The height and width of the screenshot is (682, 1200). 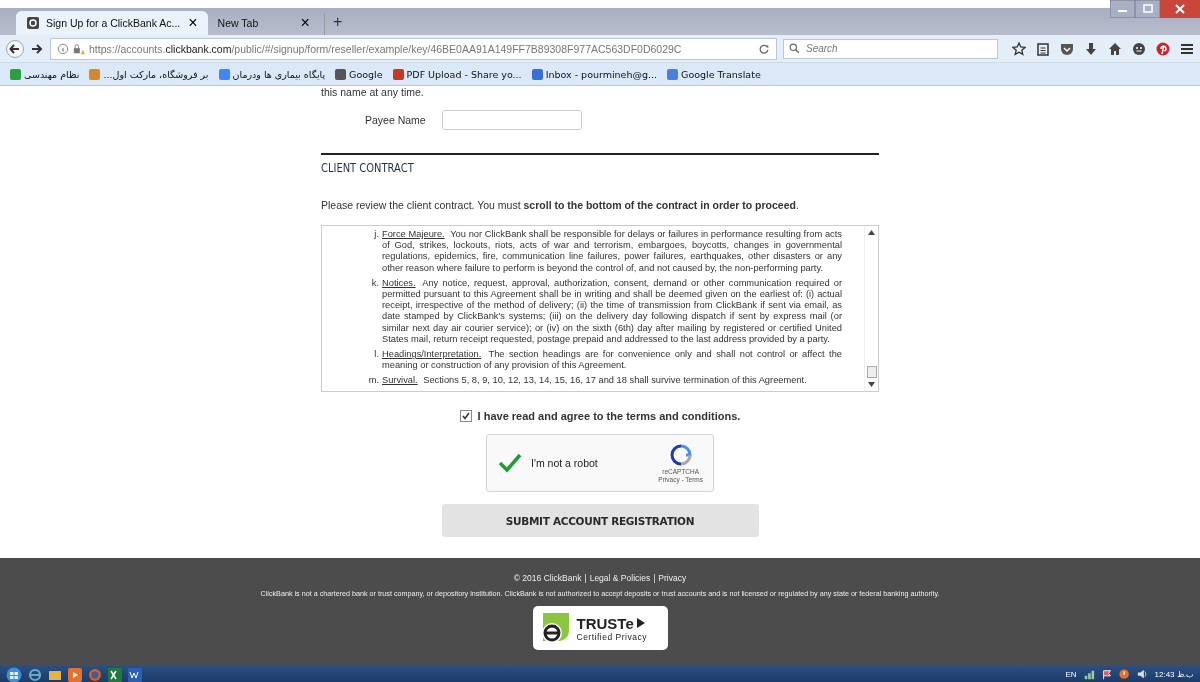 What do you see at coordinates (115, 674) in the screenshot?
I see `spreadsheet-icon` at bounding box center [115, 674].